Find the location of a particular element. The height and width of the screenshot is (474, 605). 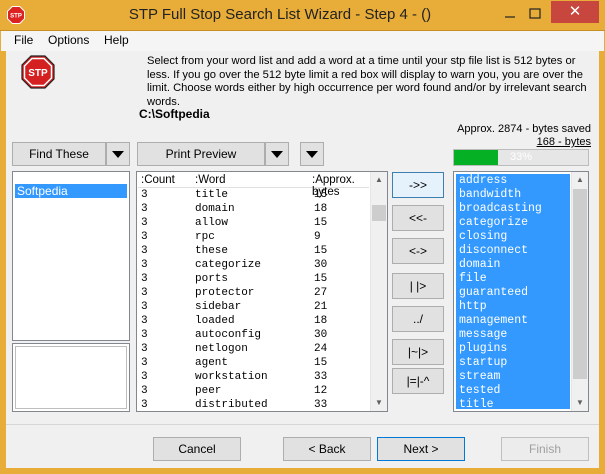

list-item: disconnect is located at coordinates (510, 251).